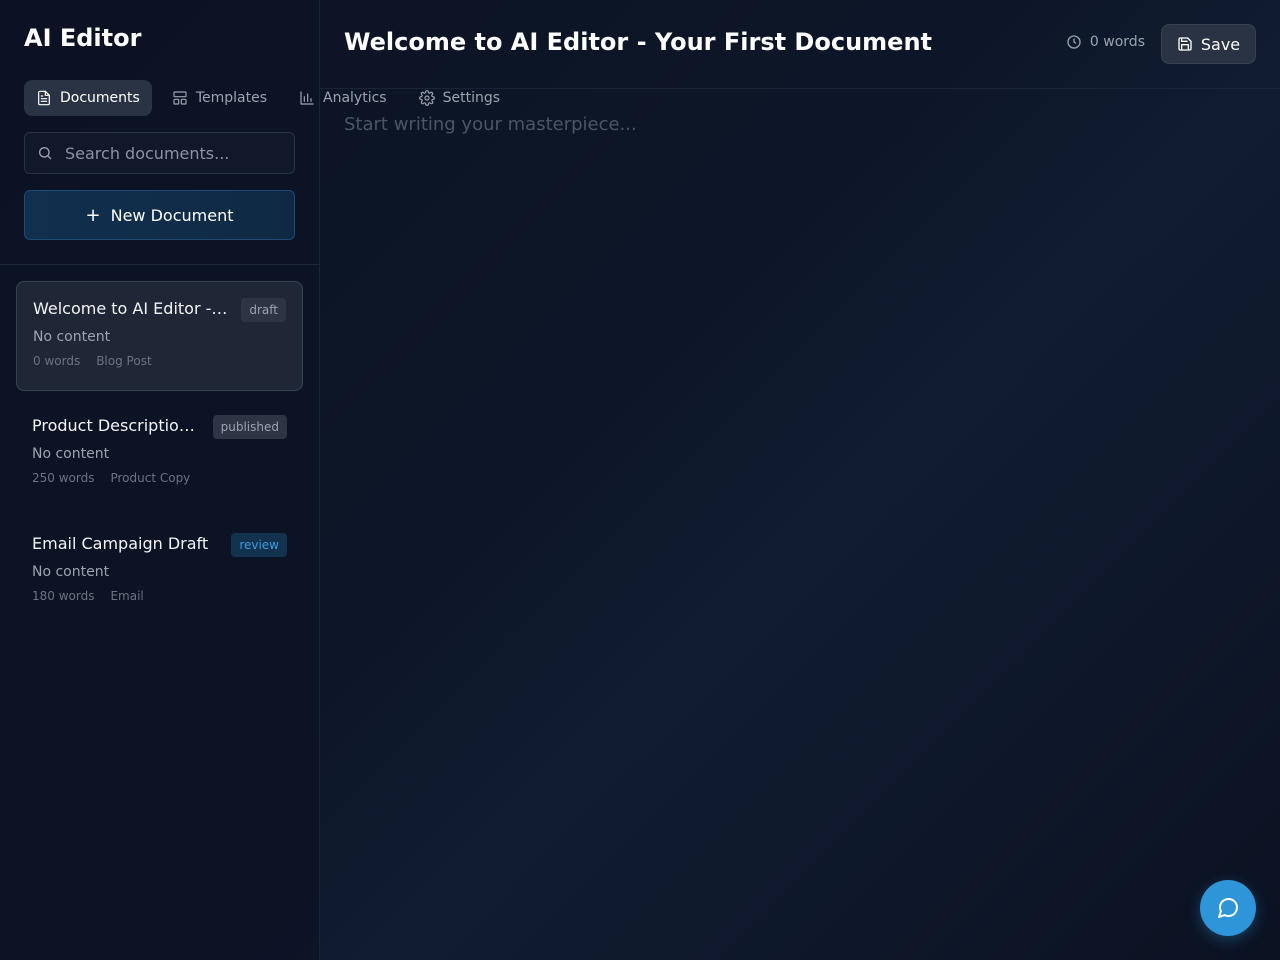  Describe the element at coordinates (118, 425) in the screenshot. I see `document-title: Product Description Template` at that location.